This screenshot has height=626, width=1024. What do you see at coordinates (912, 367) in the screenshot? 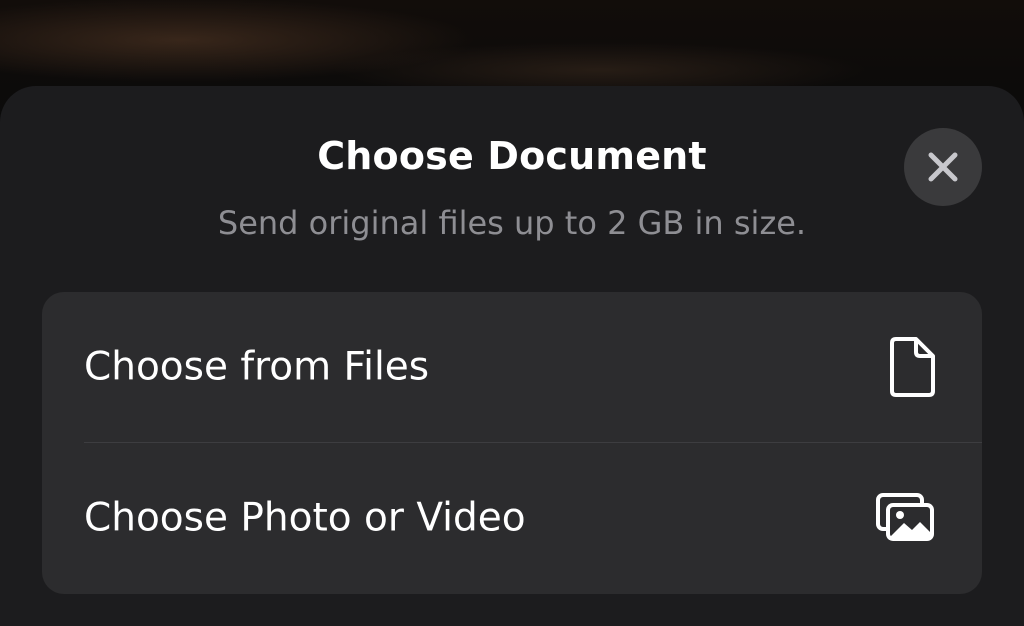
I see `document-icon` at bounding box center [912, 367].